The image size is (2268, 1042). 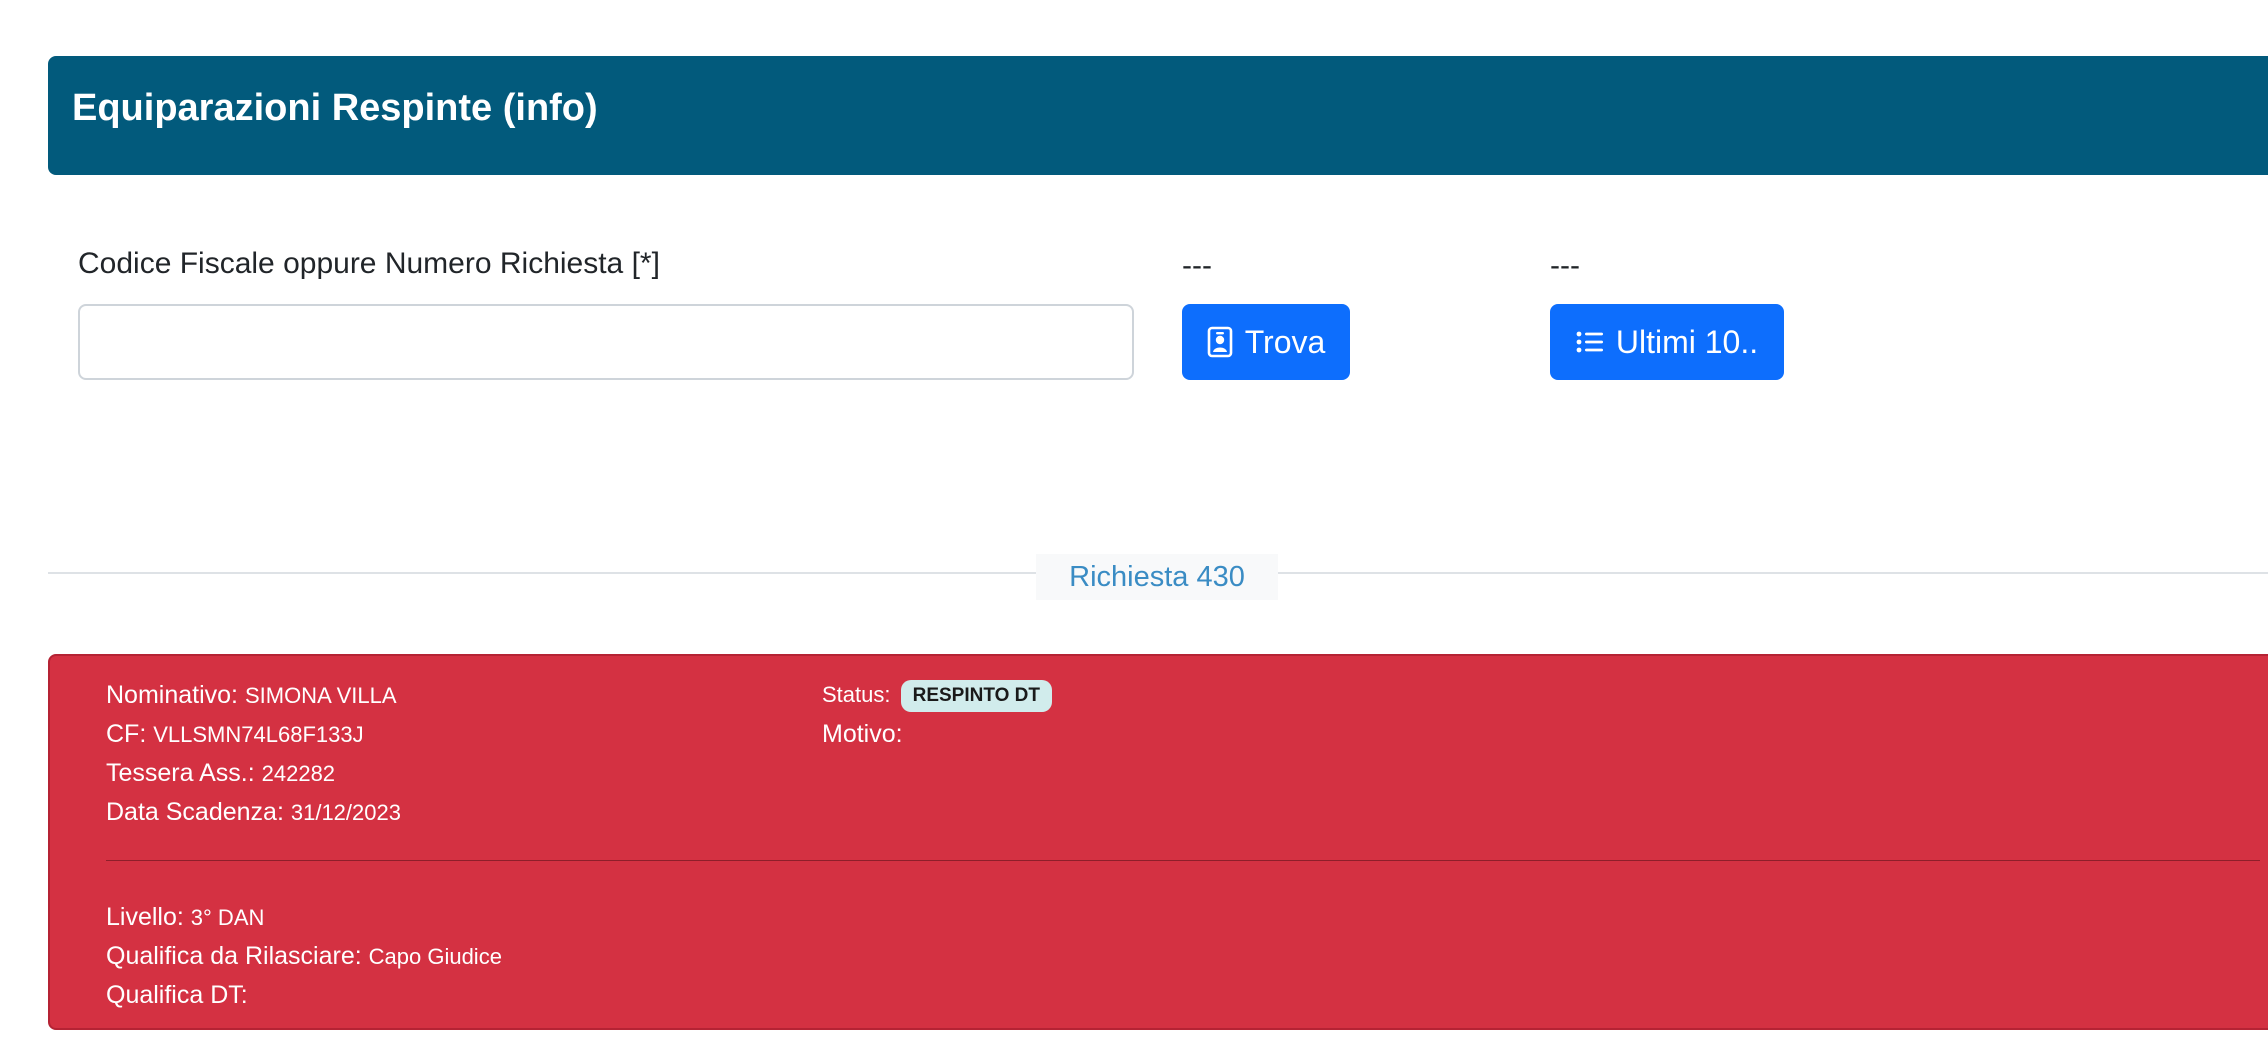 What do you see at coordinates (976, 696) in the screenshot?
I see `status-badge: RESPINTO DT` at bounding box center [976, 696].